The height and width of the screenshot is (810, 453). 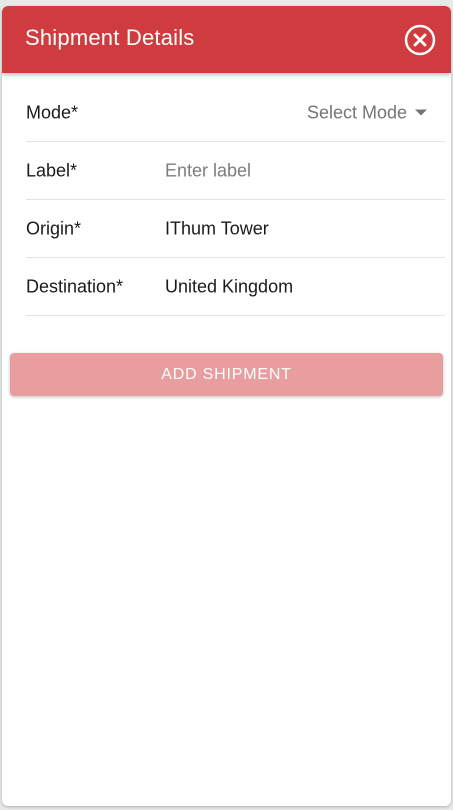 What do you see at coordinates (54, 228) in the screenshot?
I see `origin-label: Origin*` at bounding box center [54, 228].